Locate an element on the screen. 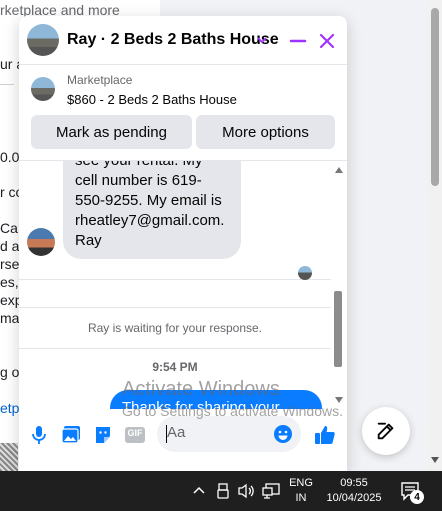  compose-icon is located at coordinates (385, 431).